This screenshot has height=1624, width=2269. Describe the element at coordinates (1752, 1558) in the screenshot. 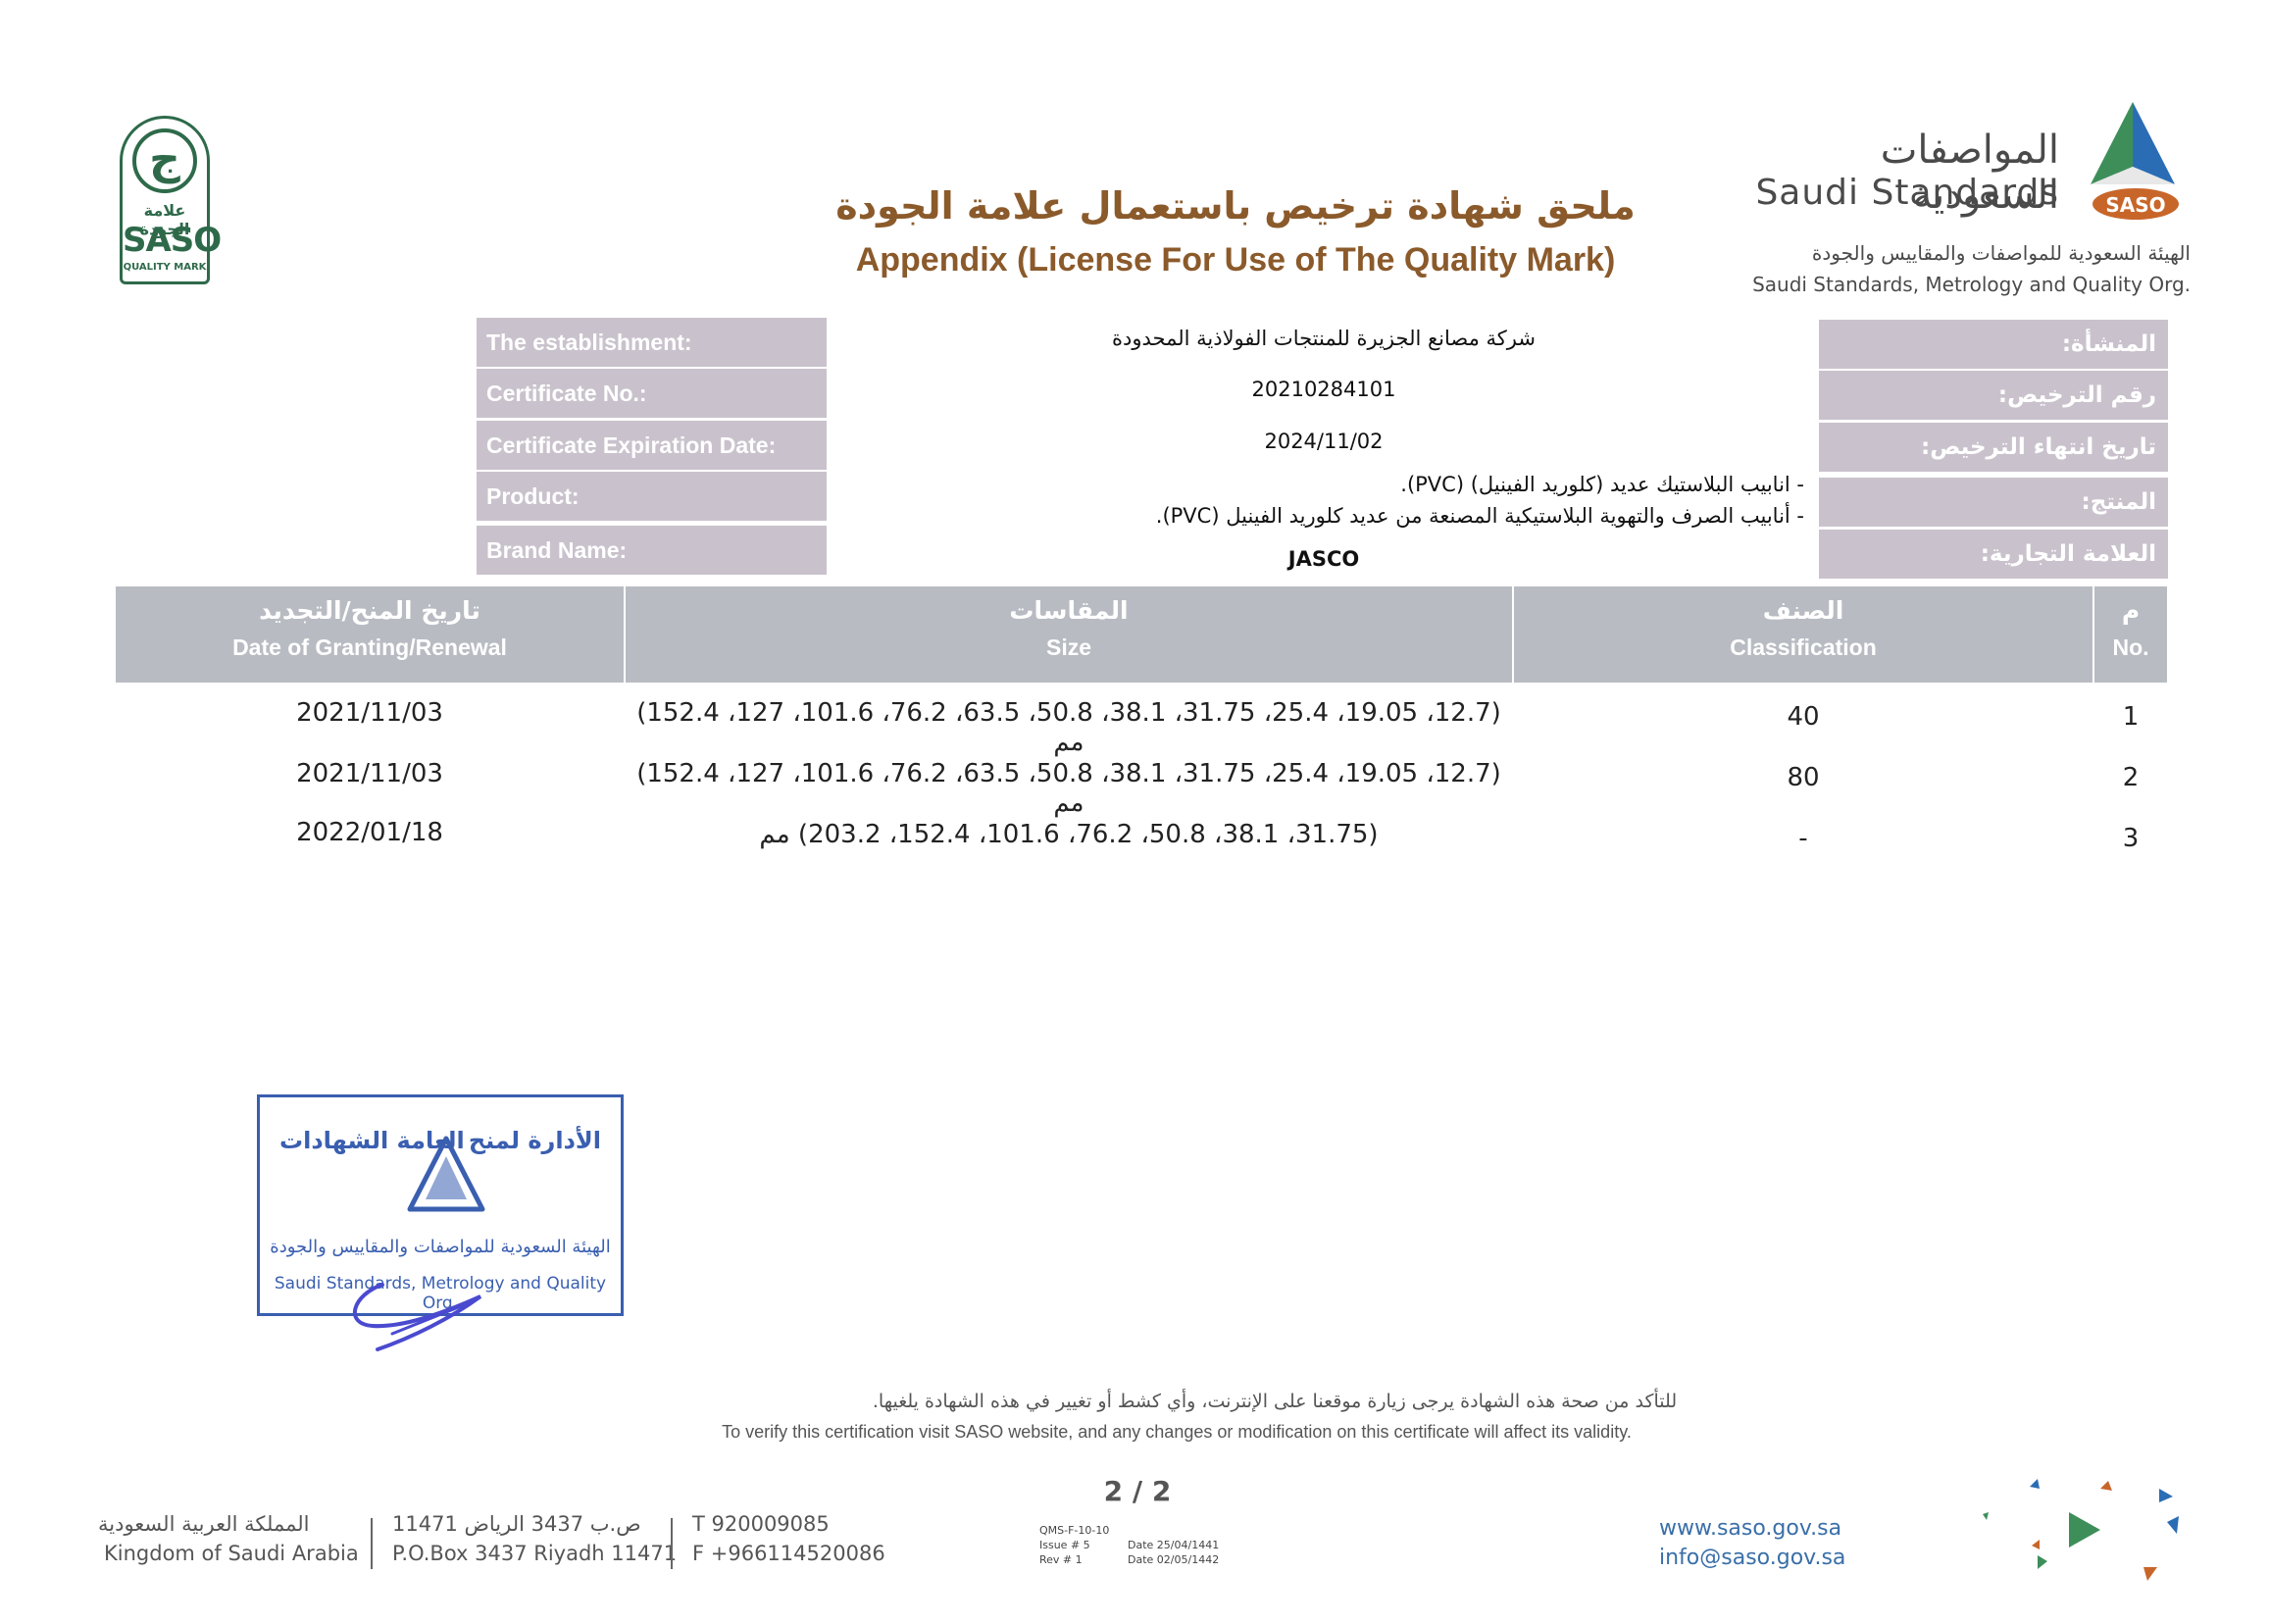

I see `email-link: info@saso.gov.sa` at that location.